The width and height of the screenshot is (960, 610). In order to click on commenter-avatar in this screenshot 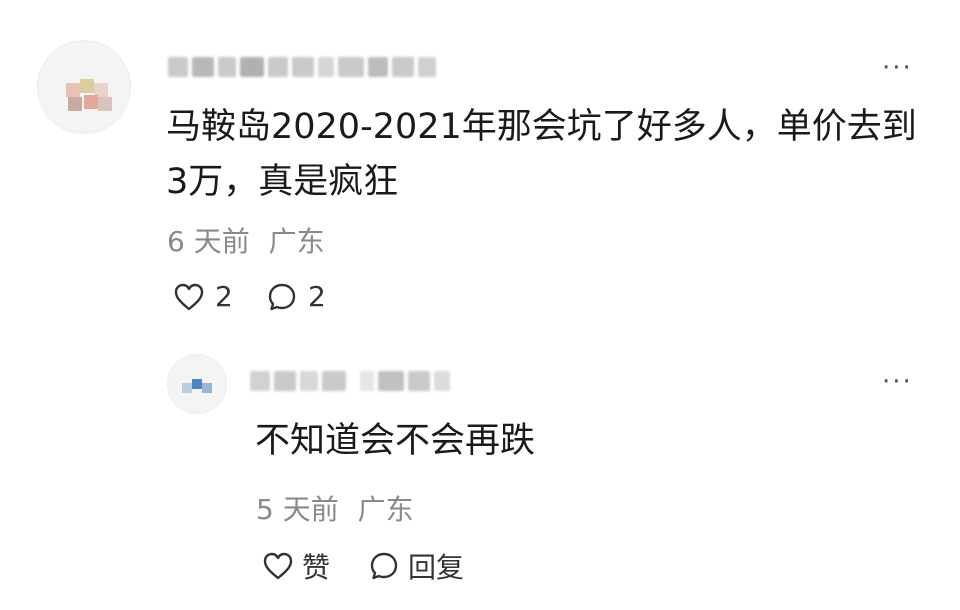, I will do `click(84, 87)`.